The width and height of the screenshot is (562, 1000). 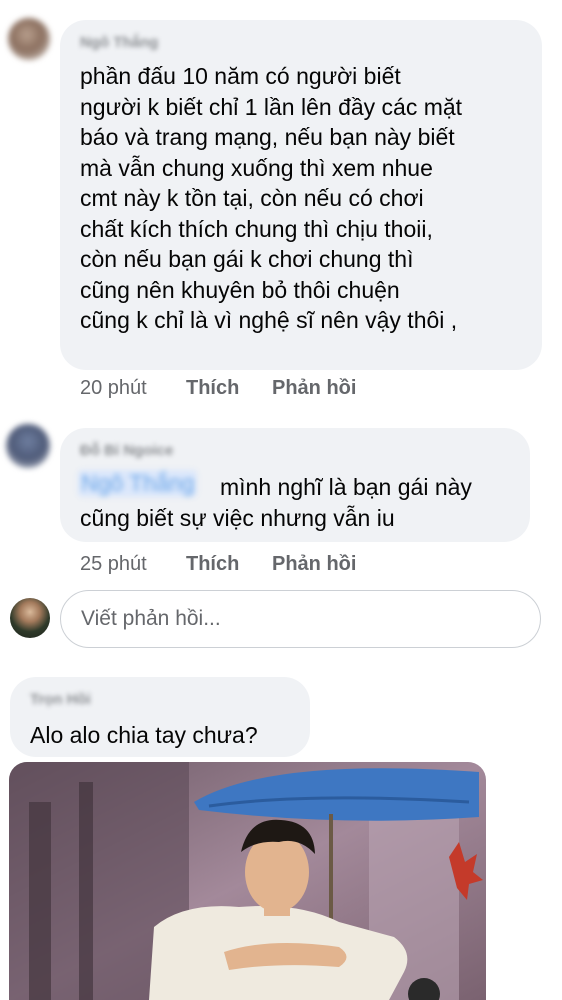 I want to click on mention-tag: Ngô Thắng, so click(x=138, y=483).